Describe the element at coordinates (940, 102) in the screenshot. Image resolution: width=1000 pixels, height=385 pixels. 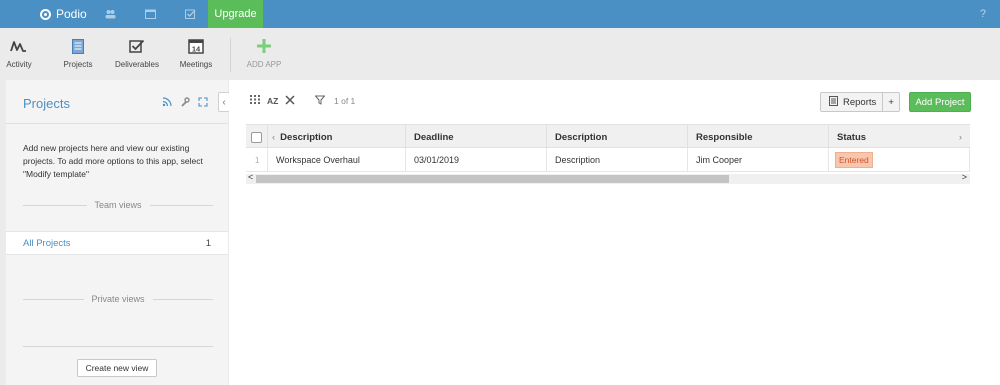
I see `add-project-button: Add Project` at that location.